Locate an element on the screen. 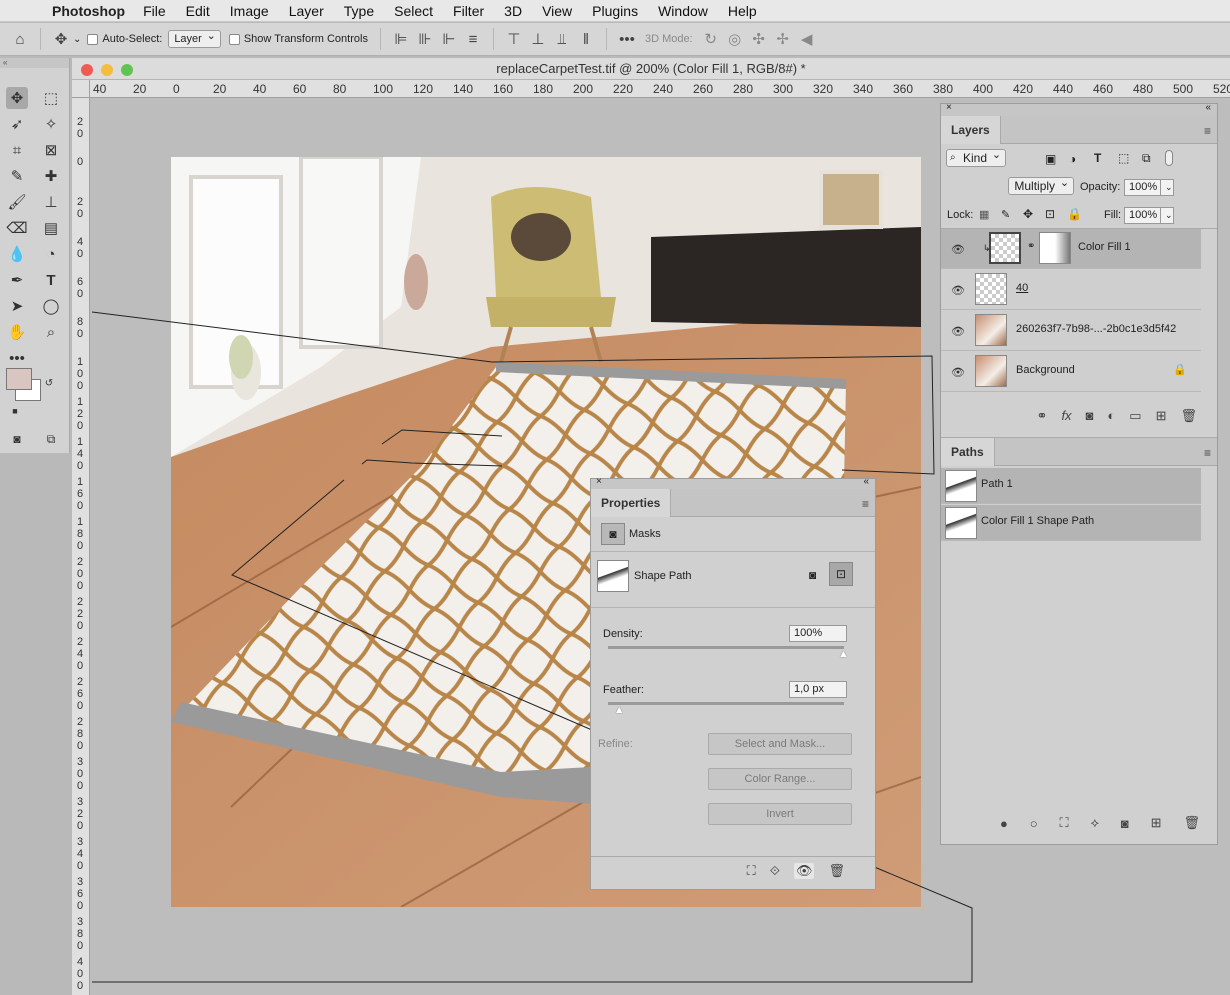 The width and height of the screenshot is (1230, 995). adjustment-filter-icon: ◑ is located at coordinates (1072, 159).